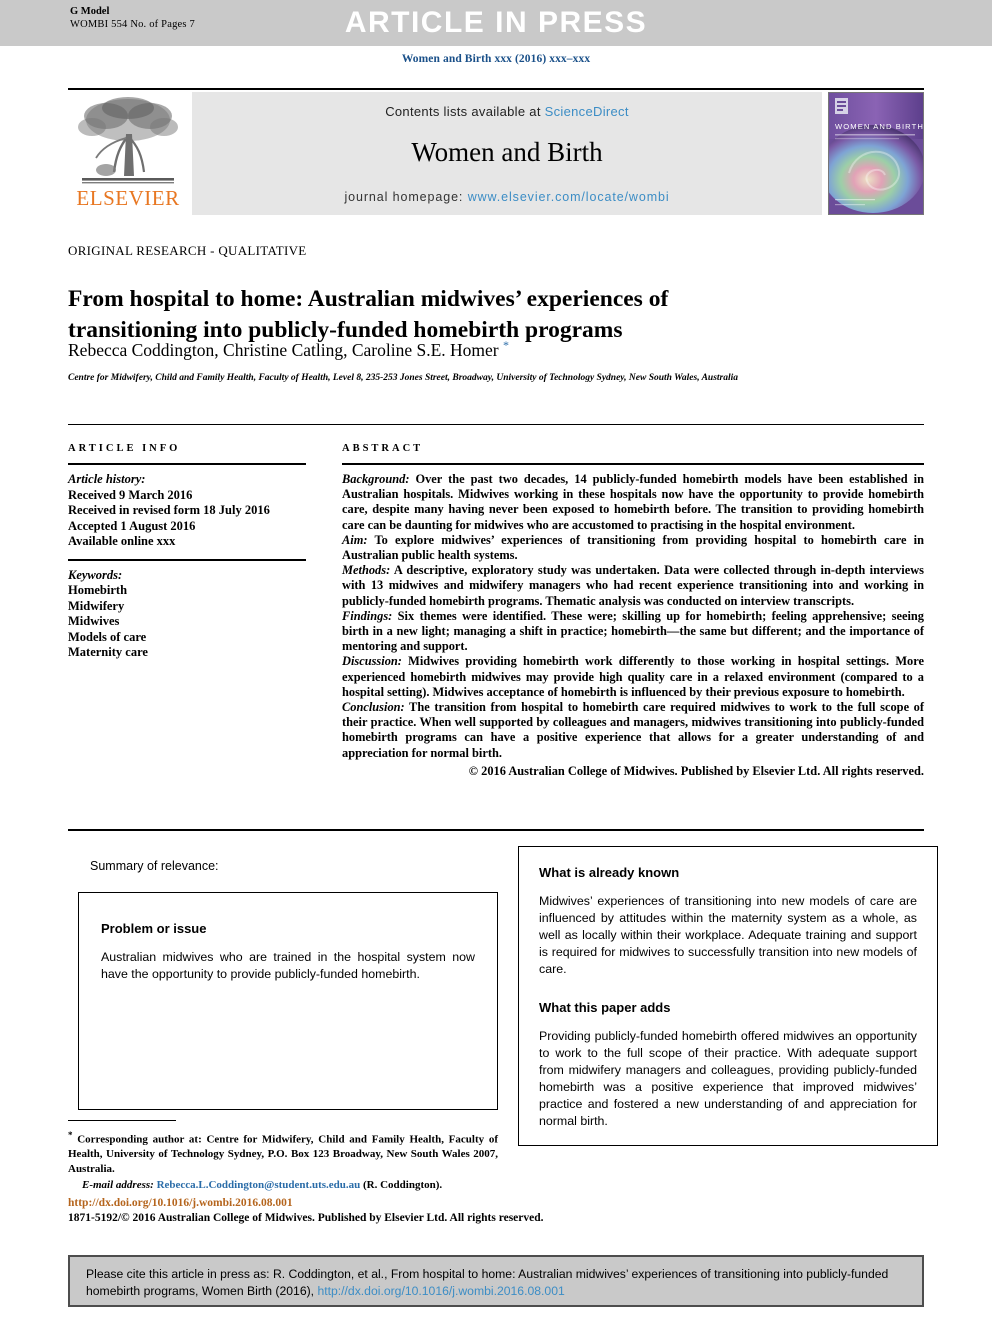  What do you see at coordinates (124, 448) in the screenshot?
I see `article-info-heading: ARTICLE INFO` at bounding box center [124, 448].